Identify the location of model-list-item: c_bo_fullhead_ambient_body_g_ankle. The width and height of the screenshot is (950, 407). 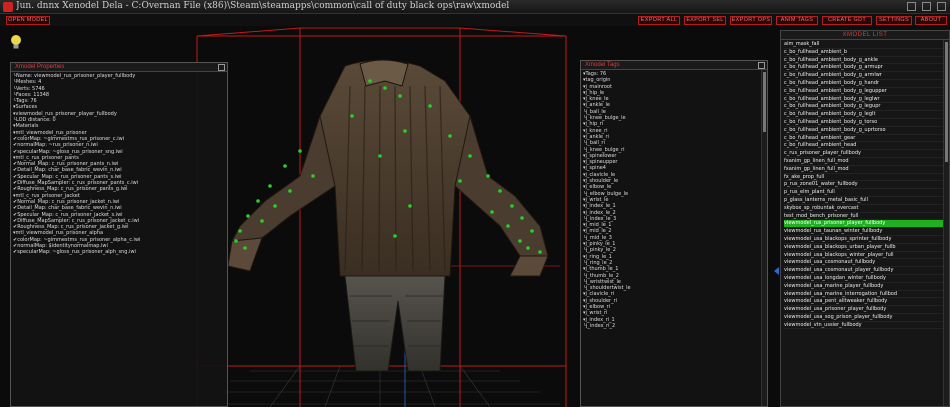
(863, 61).